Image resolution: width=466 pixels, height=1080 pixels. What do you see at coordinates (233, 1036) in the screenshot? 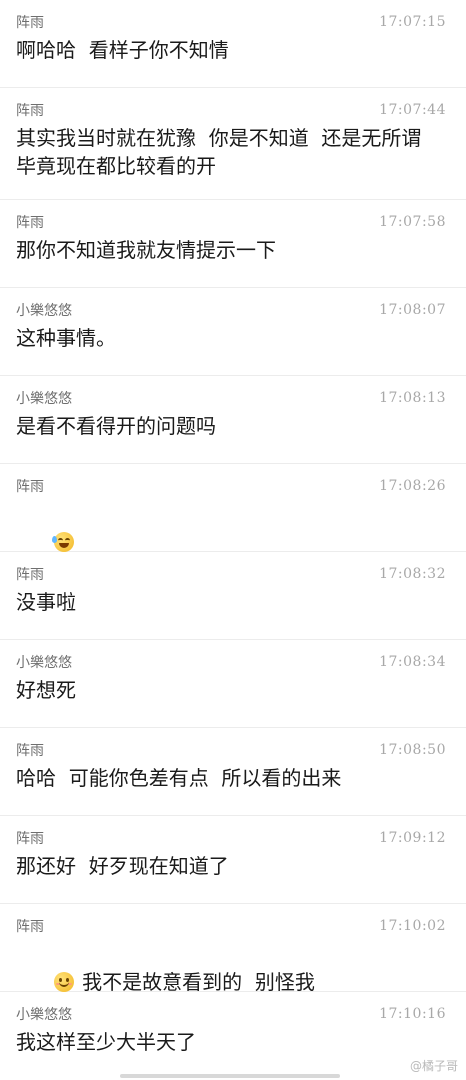
I see `message-row: 小樂悠悠 17:10:16 我这样至少大半天了` at bounding box center [233, 1036].